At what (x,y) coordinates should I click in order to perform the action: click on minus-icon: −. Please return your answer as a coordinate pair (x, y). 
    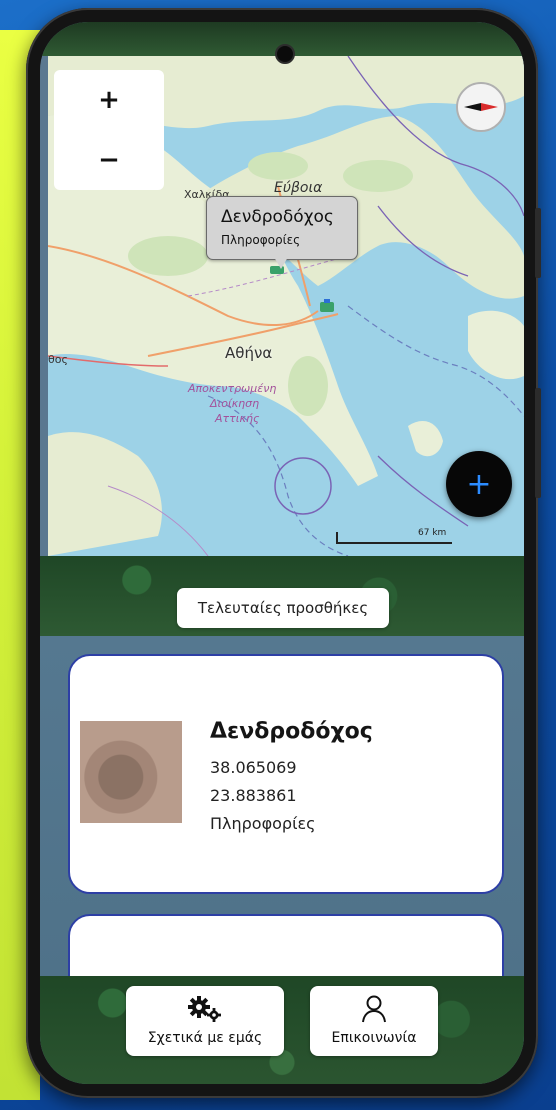
    Looking at the image, I should click on (109, 160).